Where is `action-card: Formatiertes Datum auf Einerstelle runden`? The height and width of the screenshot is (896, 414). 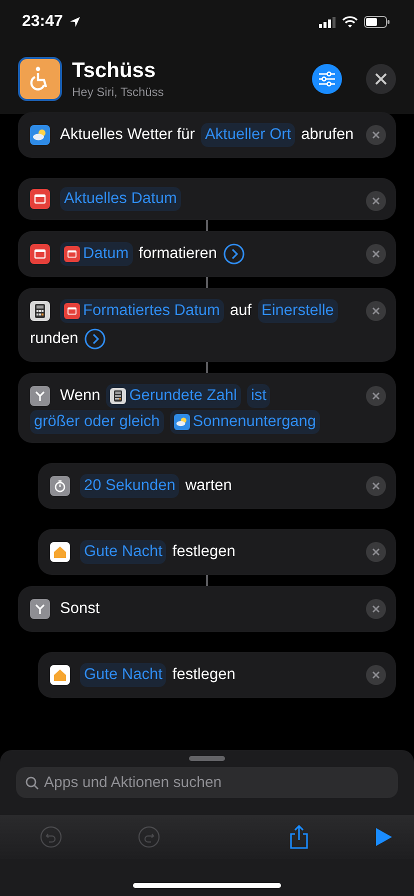
action-card: Formatiertes Datum auf Einerstelle runden is located at coordinates (207, 325).